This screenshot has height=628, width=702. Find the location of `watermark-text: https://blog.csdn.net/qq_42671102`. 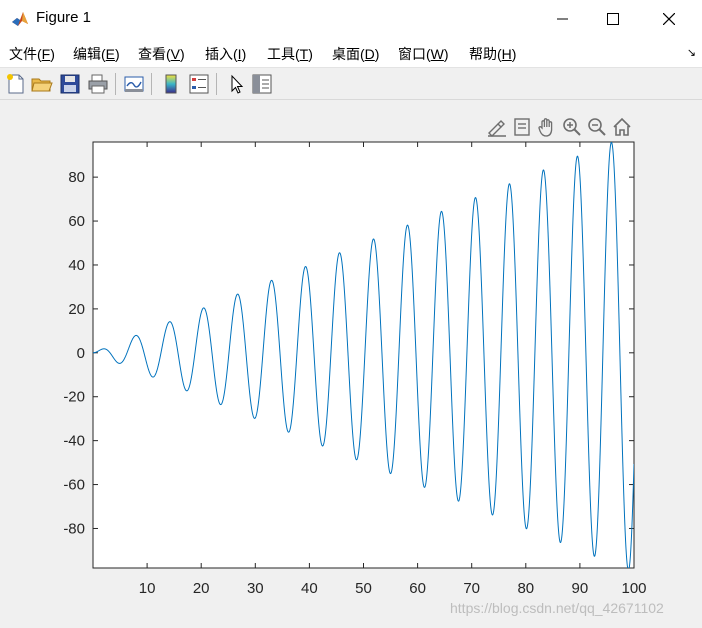

watermark-text: https://blog.csdn.net/qq_42671102 is located at coordinates (557, 608).